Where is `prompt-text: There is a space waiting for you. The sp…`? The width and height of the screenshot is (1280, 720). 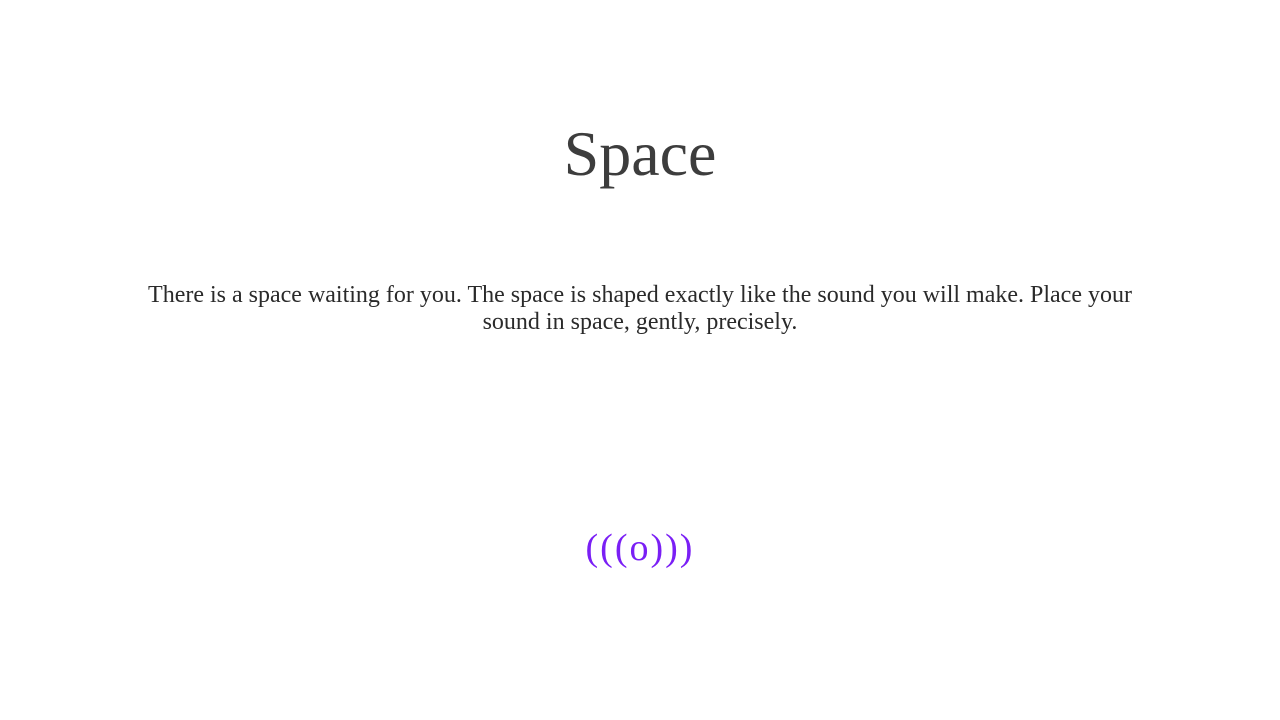 prompt-text: There is a space waiting for you. The sp… is located at coordinates (640, 308).